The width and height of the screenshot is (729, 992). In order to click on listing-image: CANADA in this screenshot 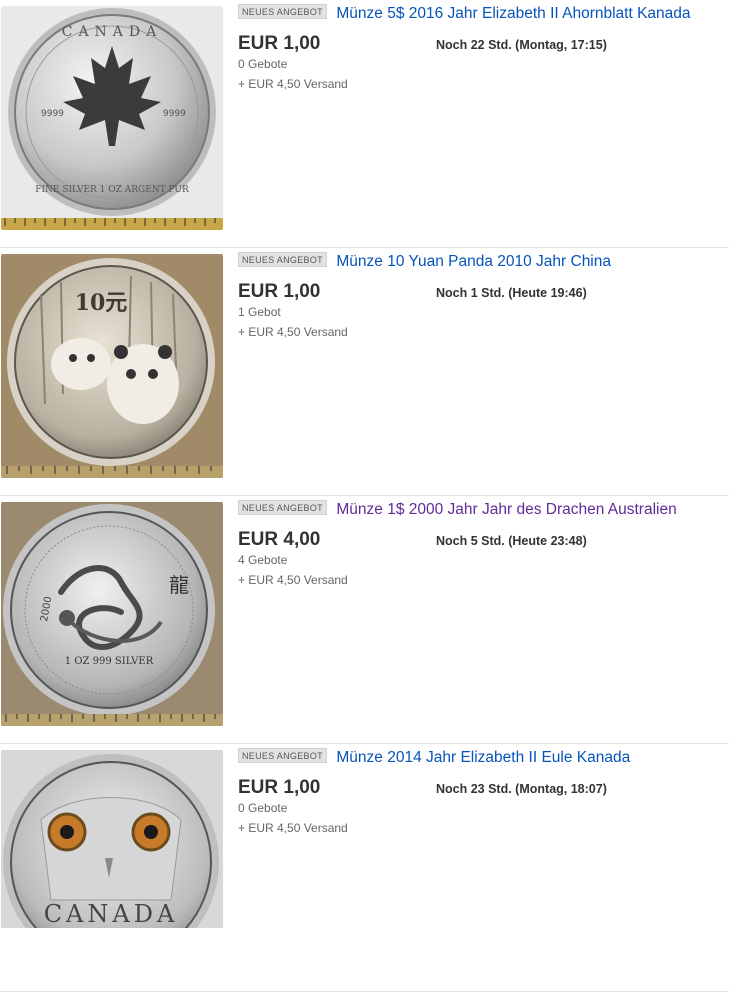, I will do `click(112, 839)`.